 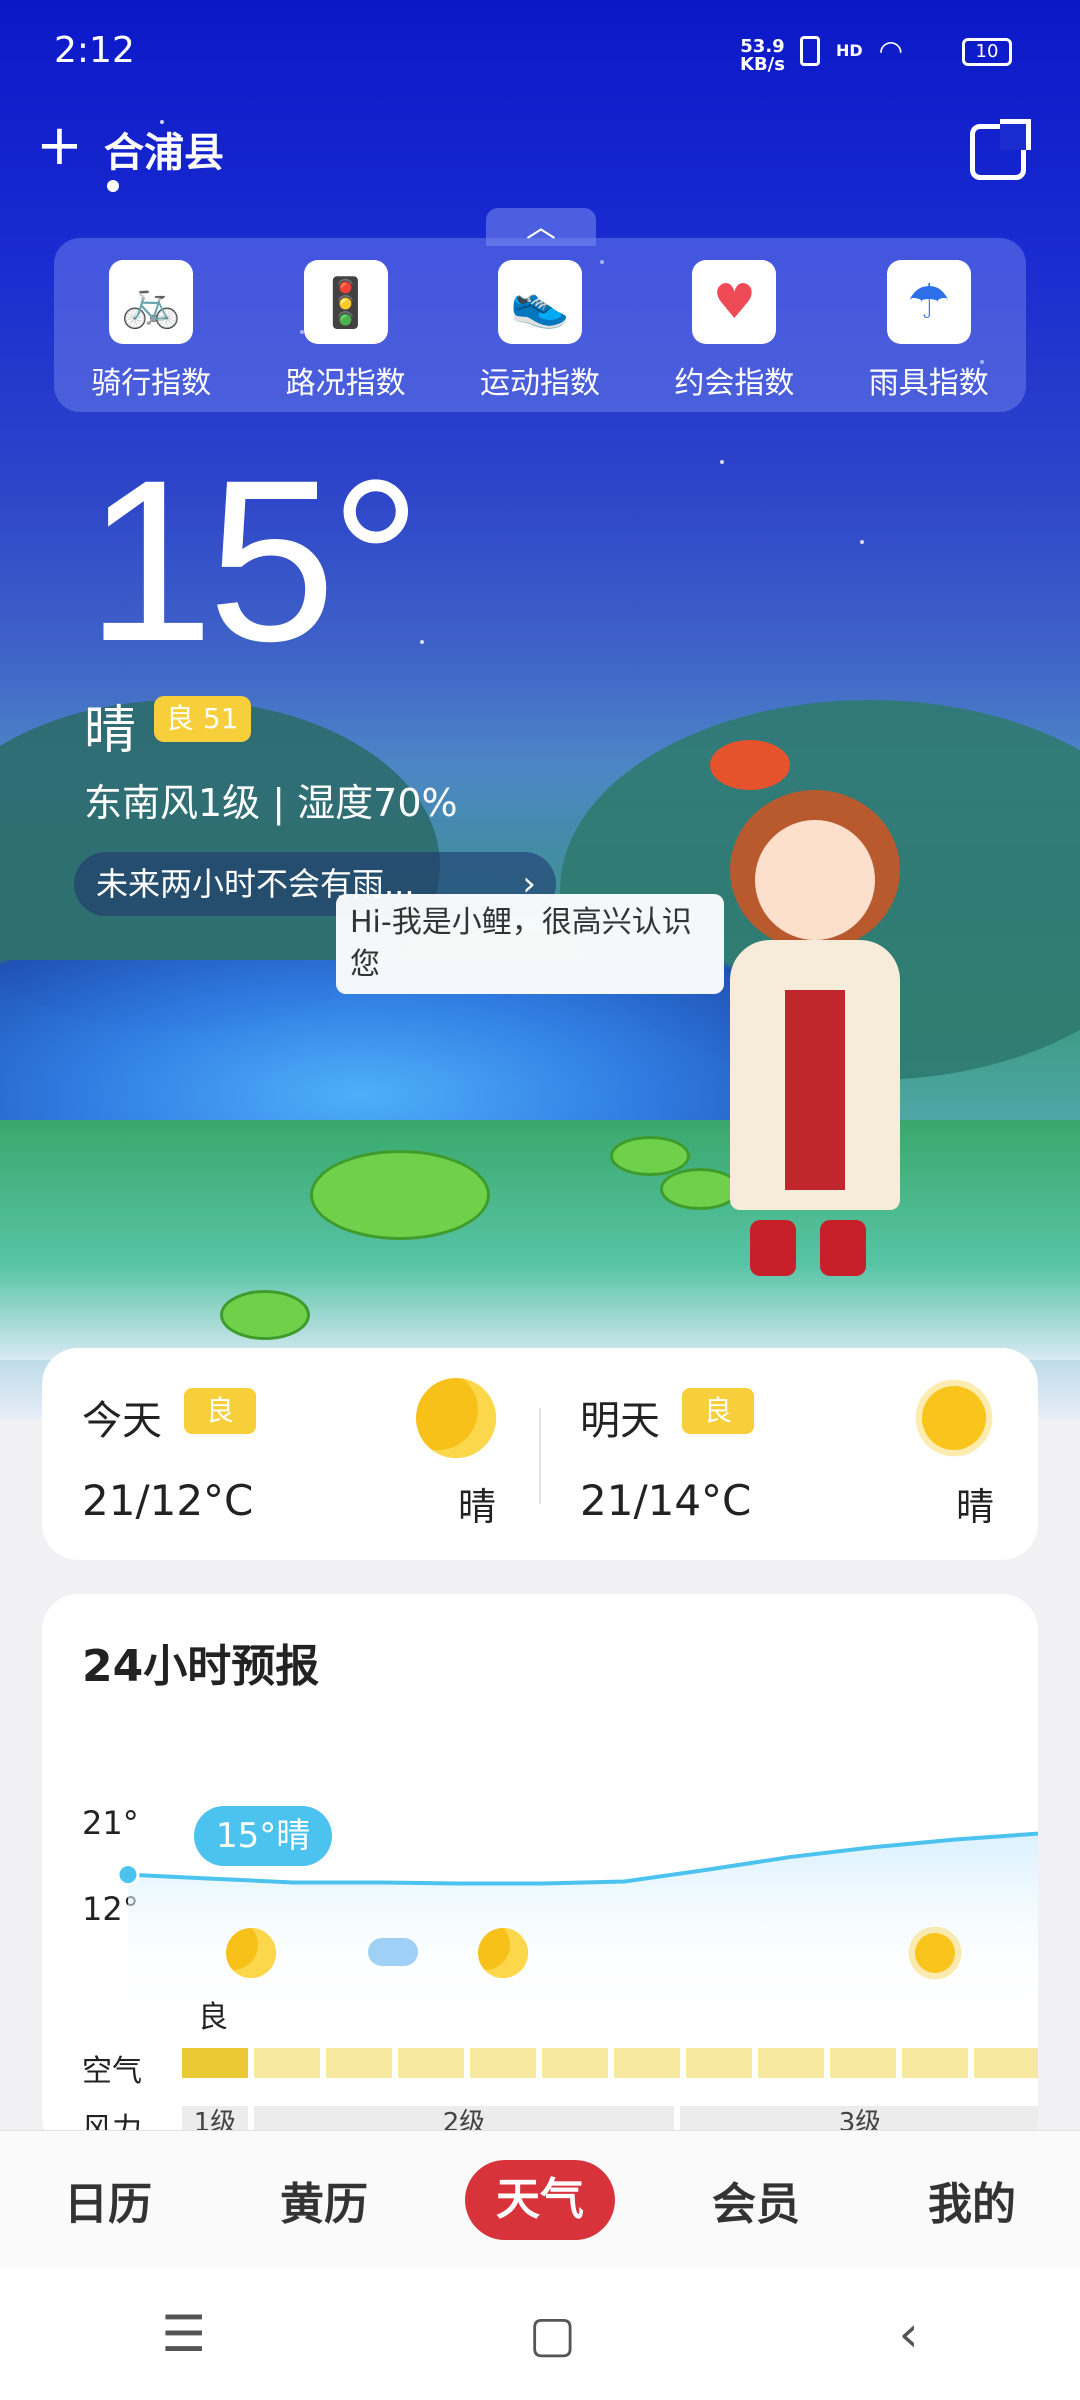 I want to click on current-temperature: 15°, so click(x=254, y=560).